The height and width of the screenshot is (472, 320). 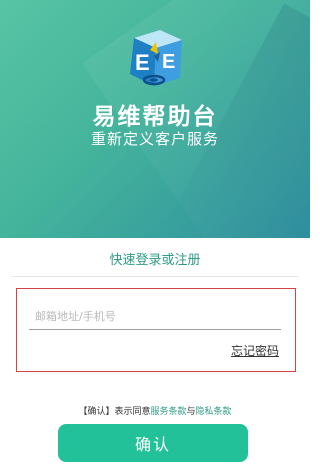 I want to click on terms-notice: 【确认】表示同意服务条款与隐私条款, so click(x=155, y=410).